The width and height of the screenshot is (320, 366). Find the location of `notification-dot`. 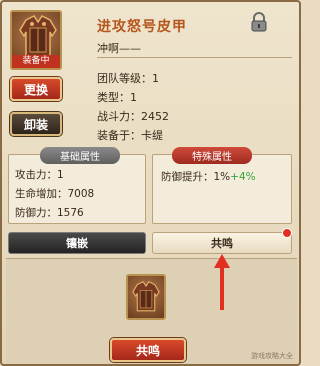

notification-dot is located at coordinates (287, 233).